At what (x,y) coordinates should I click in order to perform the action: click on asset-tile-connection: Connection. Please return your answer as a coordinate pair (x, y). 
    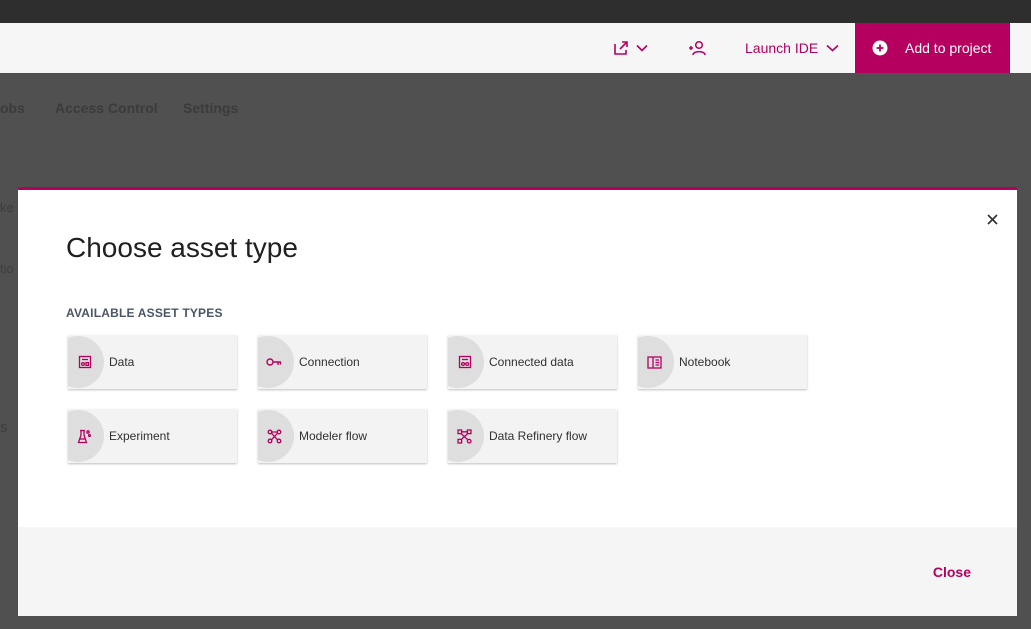
    Looking at the image, I should click on (342, 362).